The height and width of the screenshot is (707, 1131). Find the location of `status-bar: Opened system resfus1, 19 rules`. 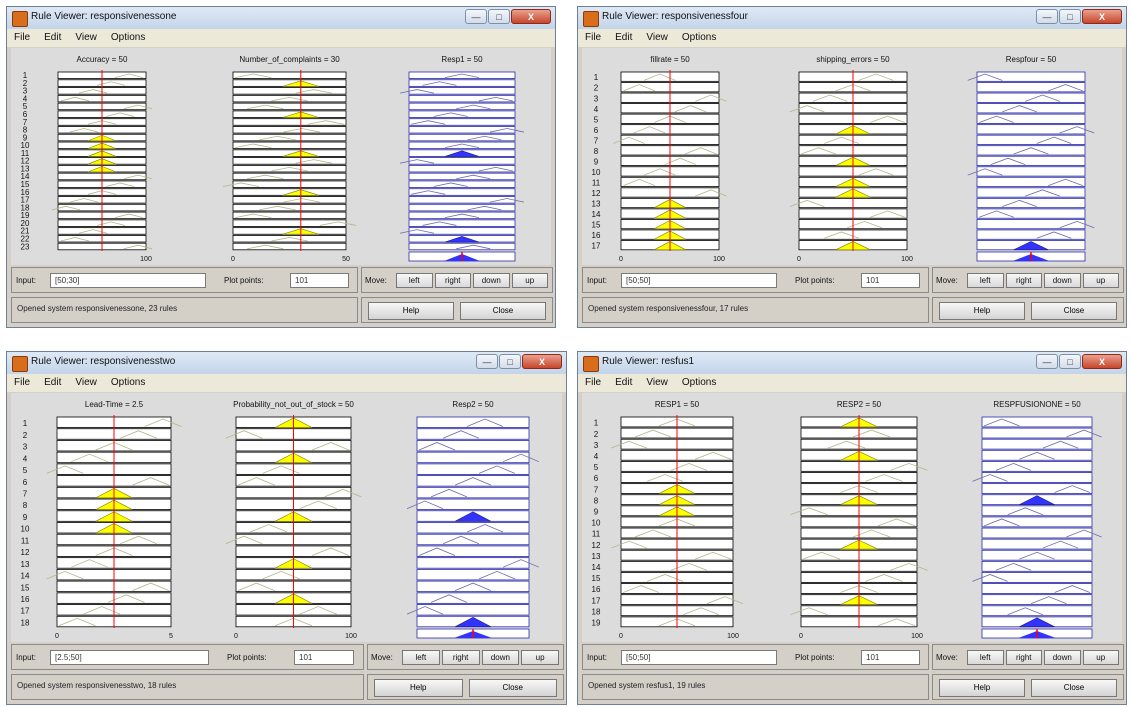

status-bar: Opened system resfus1, 19 rules is located at coordinates (755, 687).